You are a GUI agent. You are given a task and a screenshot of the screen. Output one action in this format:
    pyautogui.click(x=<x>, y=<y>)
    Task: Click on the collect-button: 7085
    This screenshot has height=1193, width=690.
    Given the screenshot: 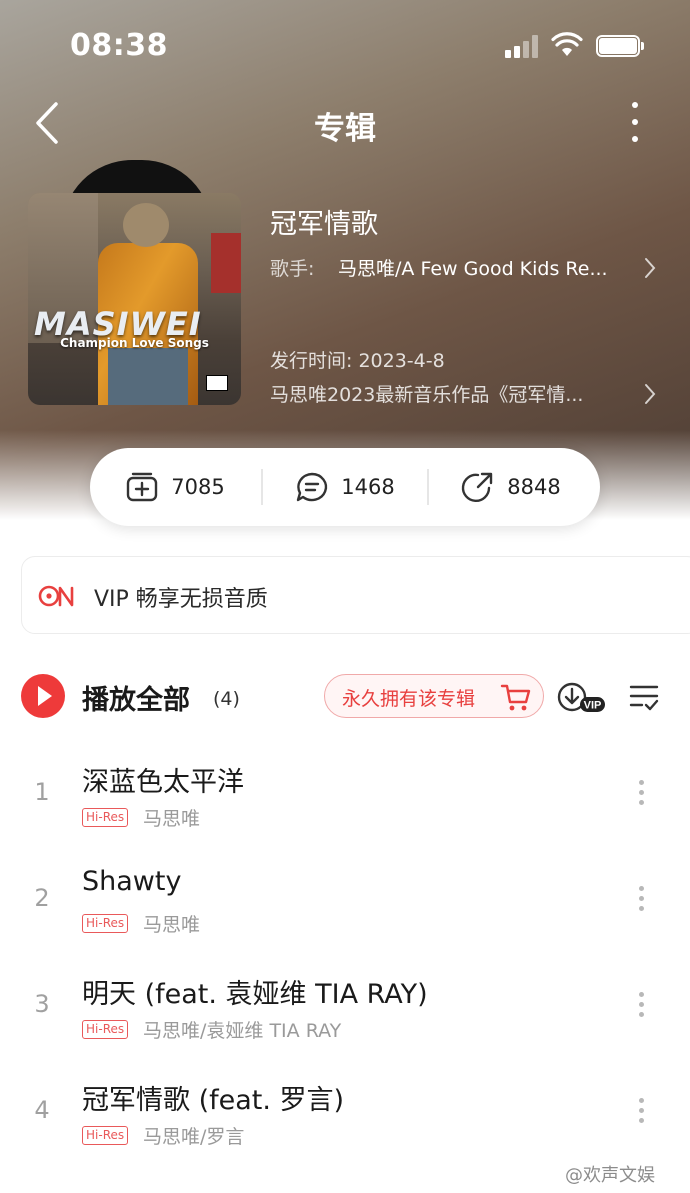 What is the action you would take?
    pyautogui.click(x=175, y=487)
    